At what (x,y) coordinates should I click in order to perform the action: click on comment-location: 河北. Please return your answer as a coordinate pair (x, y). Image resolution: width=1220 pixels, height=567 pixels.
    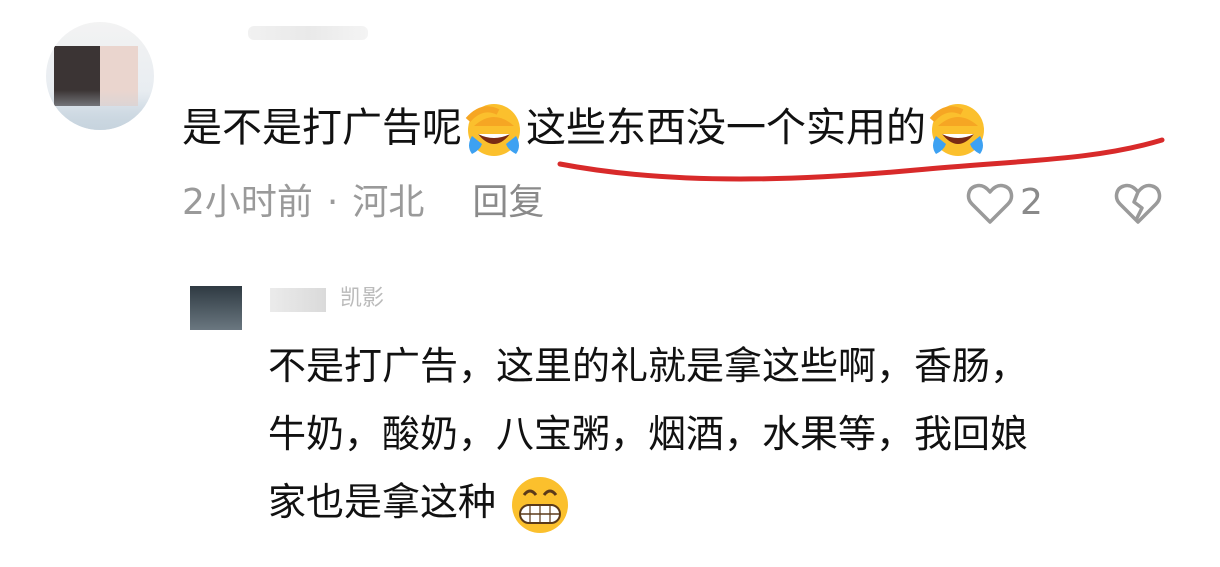
    Looking at the image, I should click on (388, 202).